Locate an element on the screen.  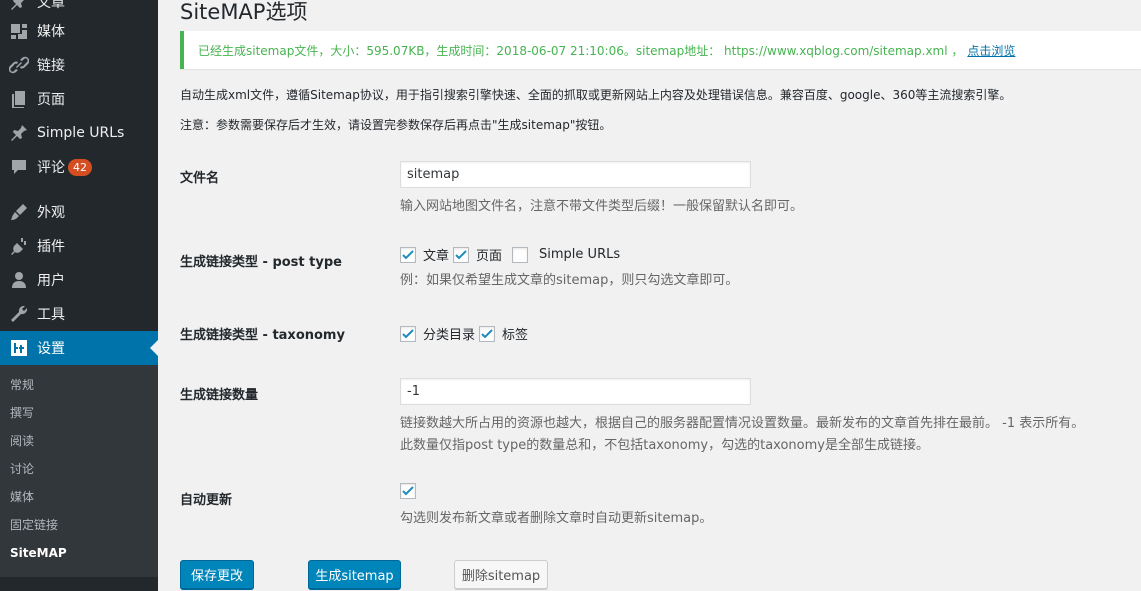
post-type-checkbox-post is located at coordinates (408, 254).